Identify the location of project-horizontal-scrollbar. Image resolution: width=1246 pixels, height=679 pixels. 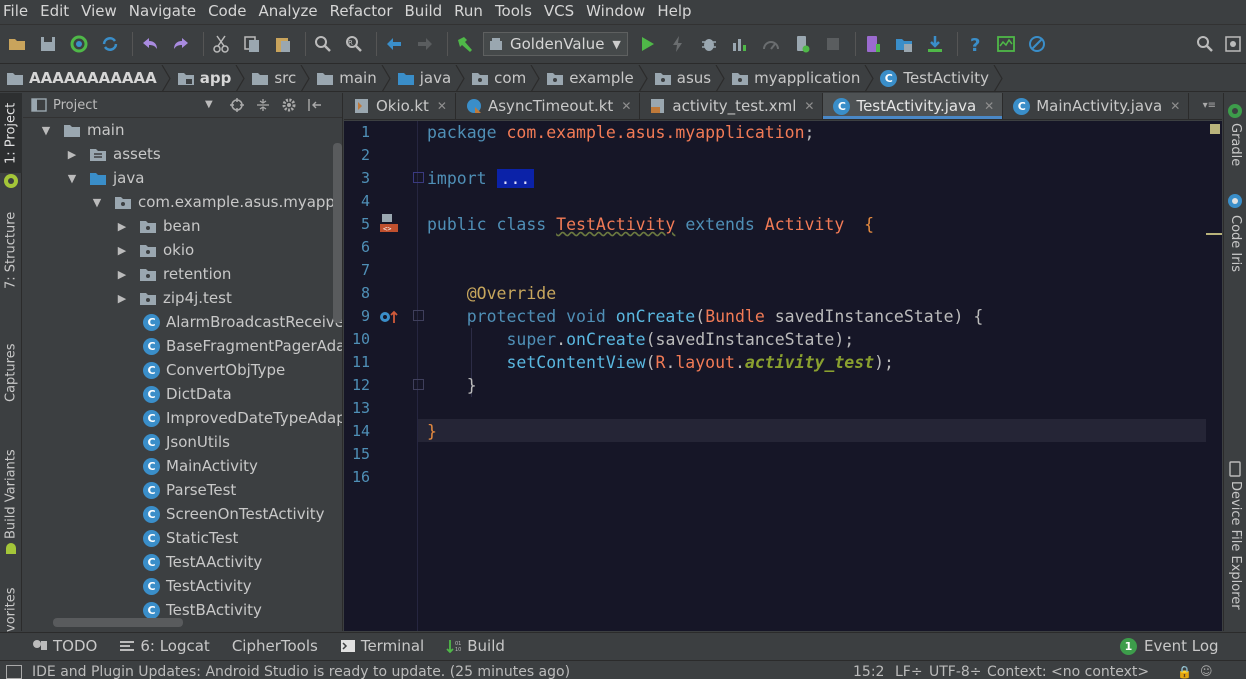
(118, 622).